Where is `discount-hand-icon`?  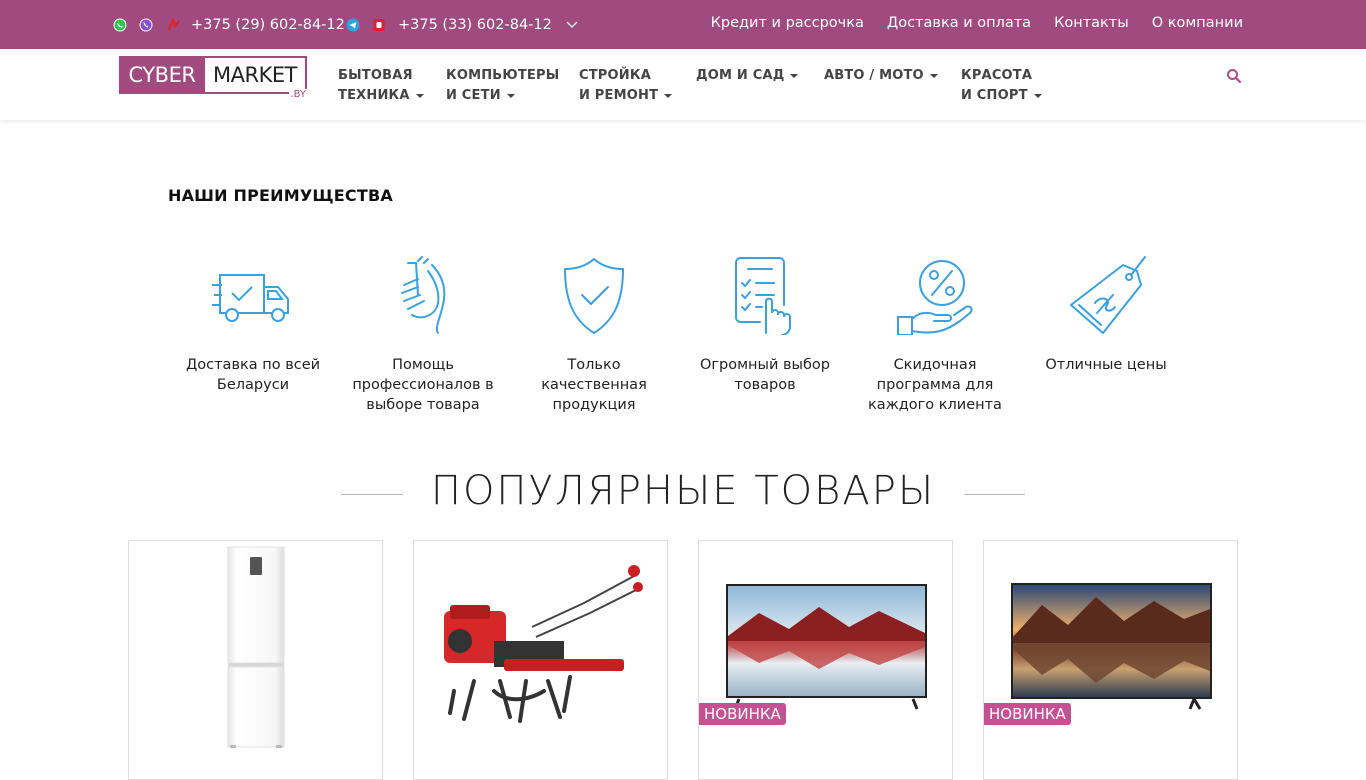 discount-hand-icon is located at coordinates (935, 297).